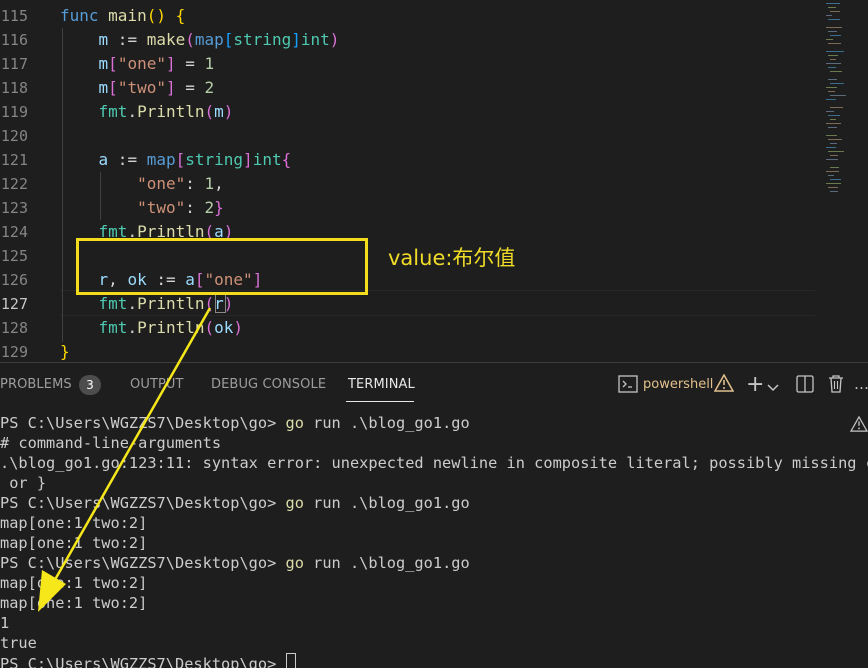 This screenshot has height=668, width=868. I want to click on code-line: 128 fmt.Println(ok), so click(410, 328).